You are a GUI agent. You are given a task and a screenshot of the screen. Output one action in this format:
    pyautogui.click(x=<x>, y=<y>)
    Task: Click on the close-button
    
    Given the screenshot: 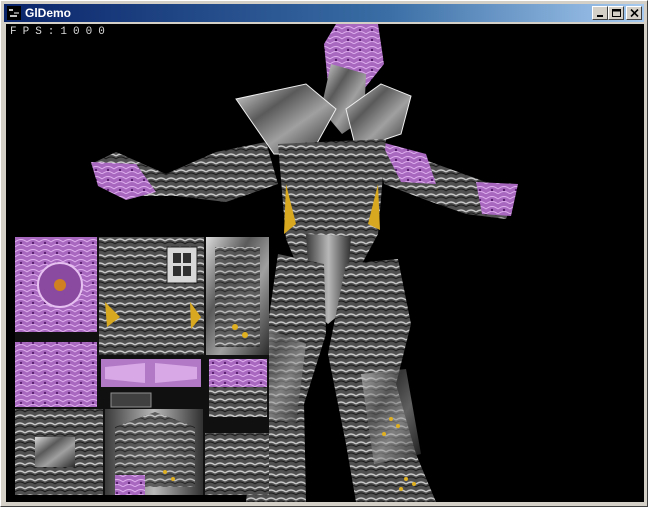 What is the action you would take?
    pyautogui.click(x=634, y=13)
    